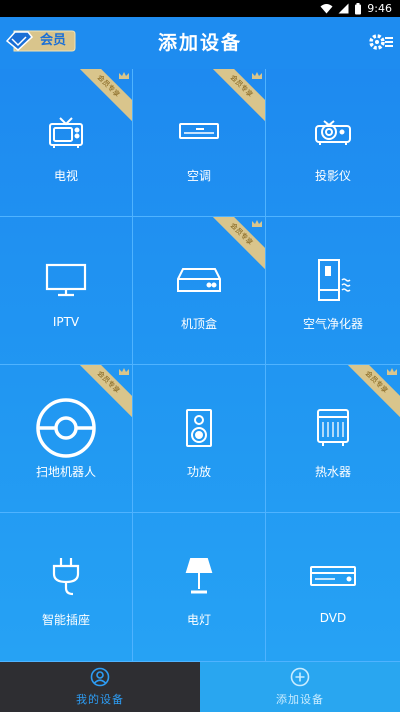 This screenshot has height=712, width=400. I want to click on device-tile-lamp: 电灯, so click(199, 587).